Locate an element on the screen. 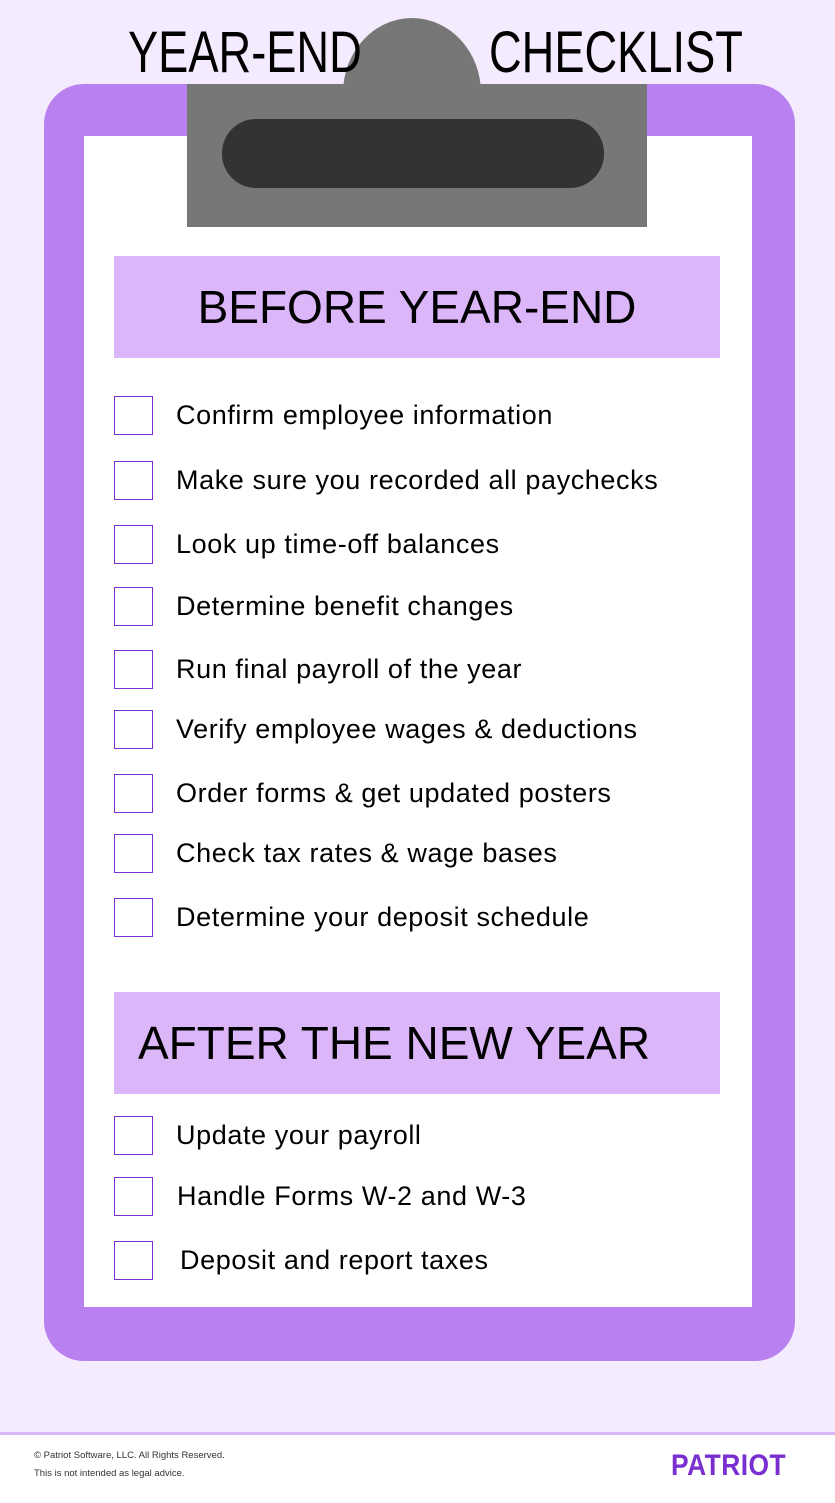 Image resolution: width=835 pixels, height=1503 pixels. checklist-item: Update your payroll is located at coordinates (268, 1135).